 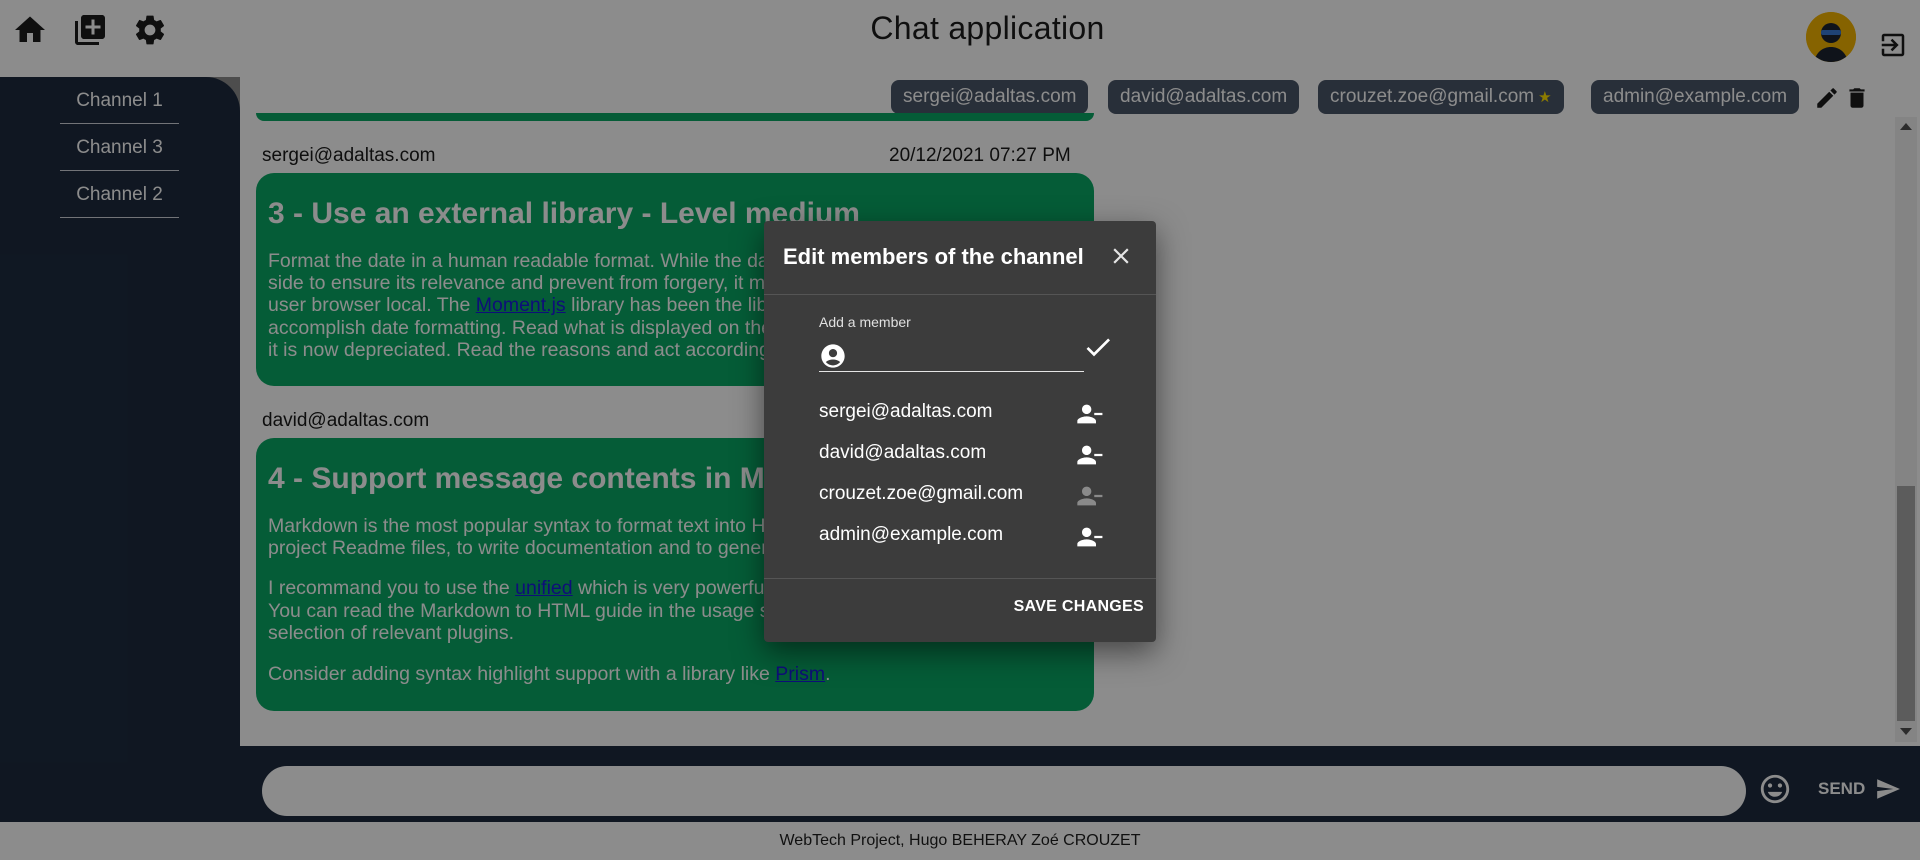 I want to click on add-member-input, so click(x=967, y=355).